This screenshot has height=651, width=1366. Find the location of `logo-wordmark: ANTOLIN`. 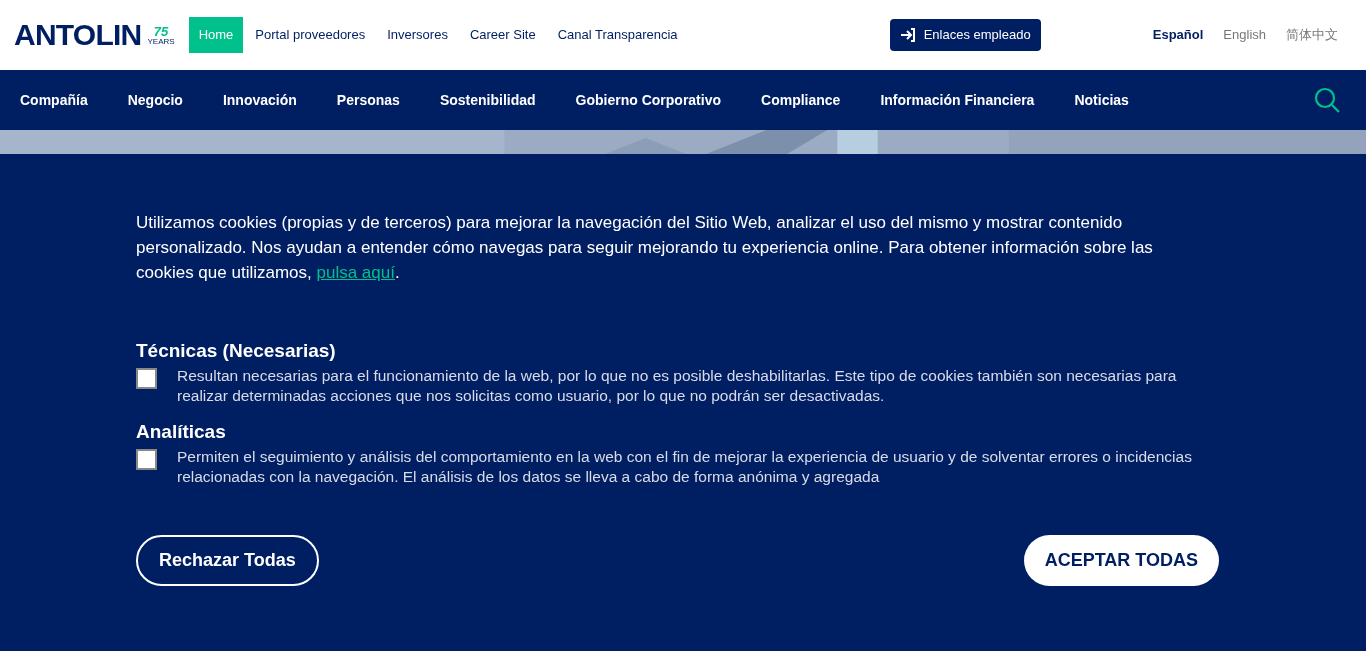

logo-wordmark: ANTOLIN is located at coordinates (78, 35).